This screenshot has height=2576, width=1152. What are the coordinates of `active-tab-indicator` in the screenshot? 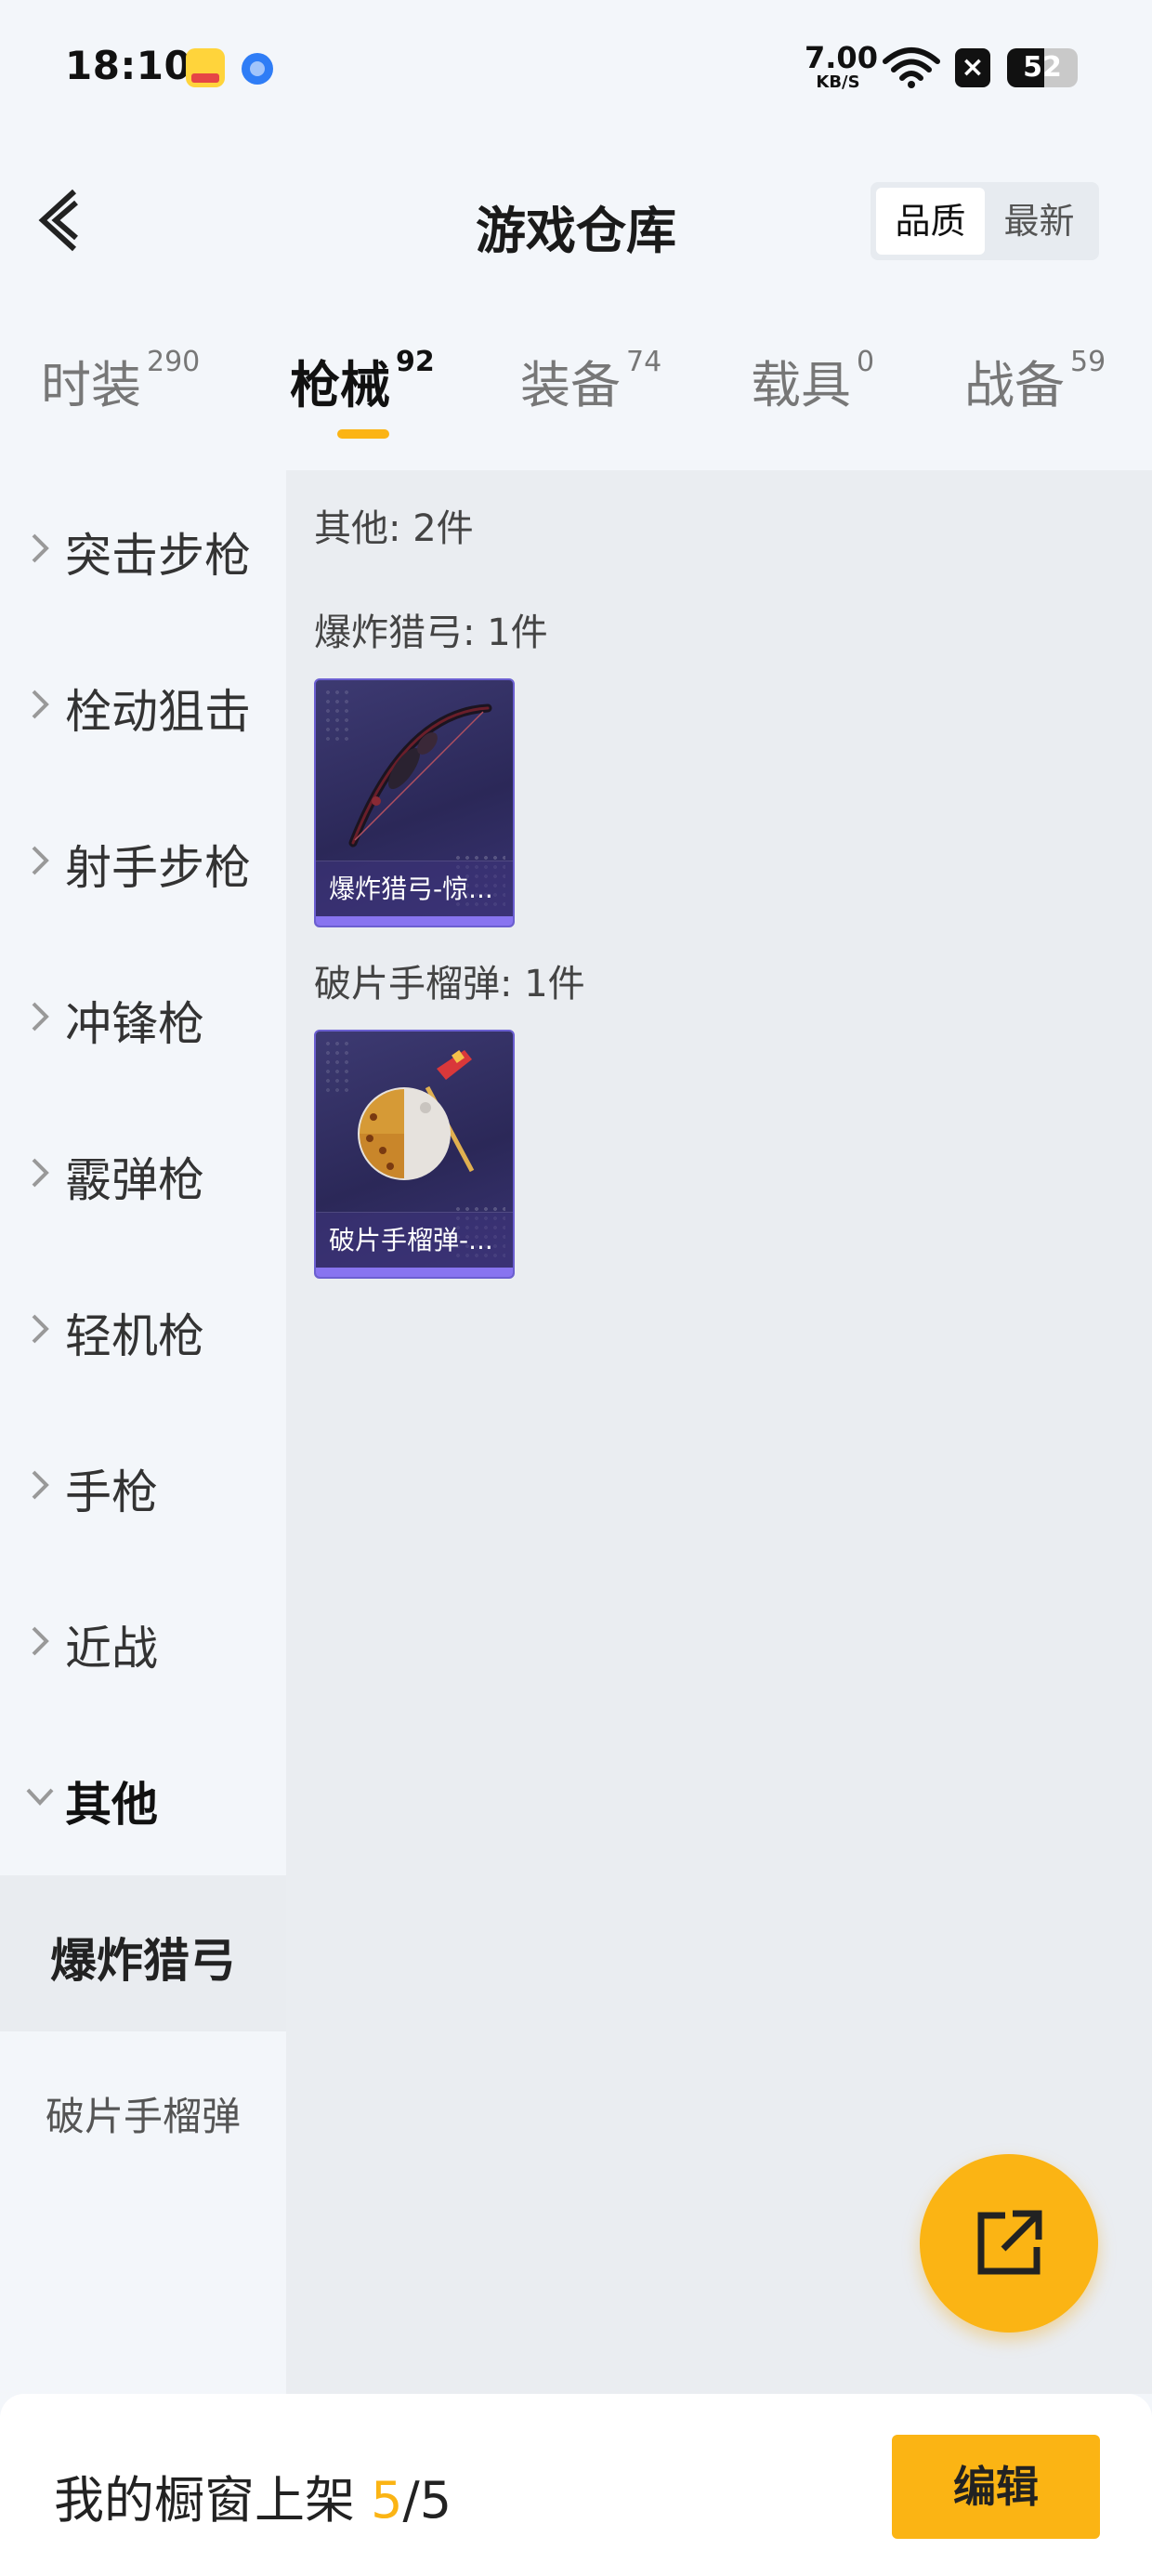 It's located at (363, 434).